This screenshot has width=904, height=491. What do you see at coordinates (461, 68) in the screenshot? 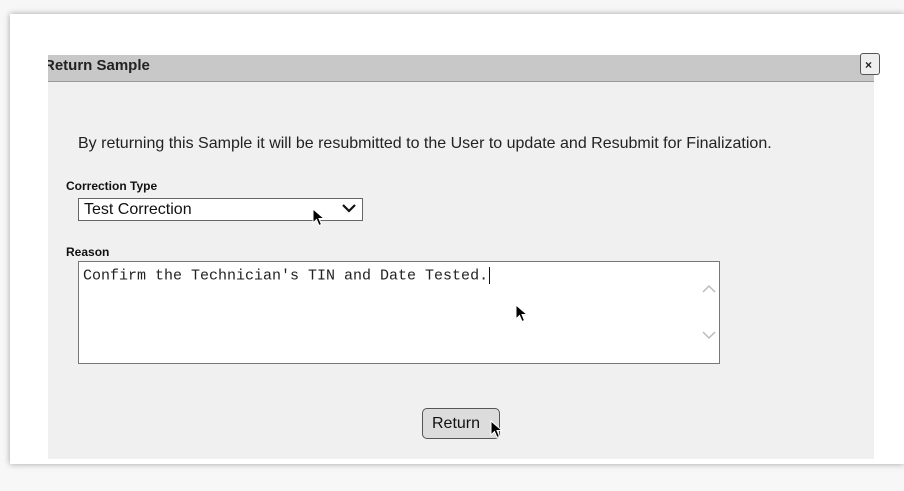
I see `dialog-titlebar: Return Sample` at bounding box center [461, 68].